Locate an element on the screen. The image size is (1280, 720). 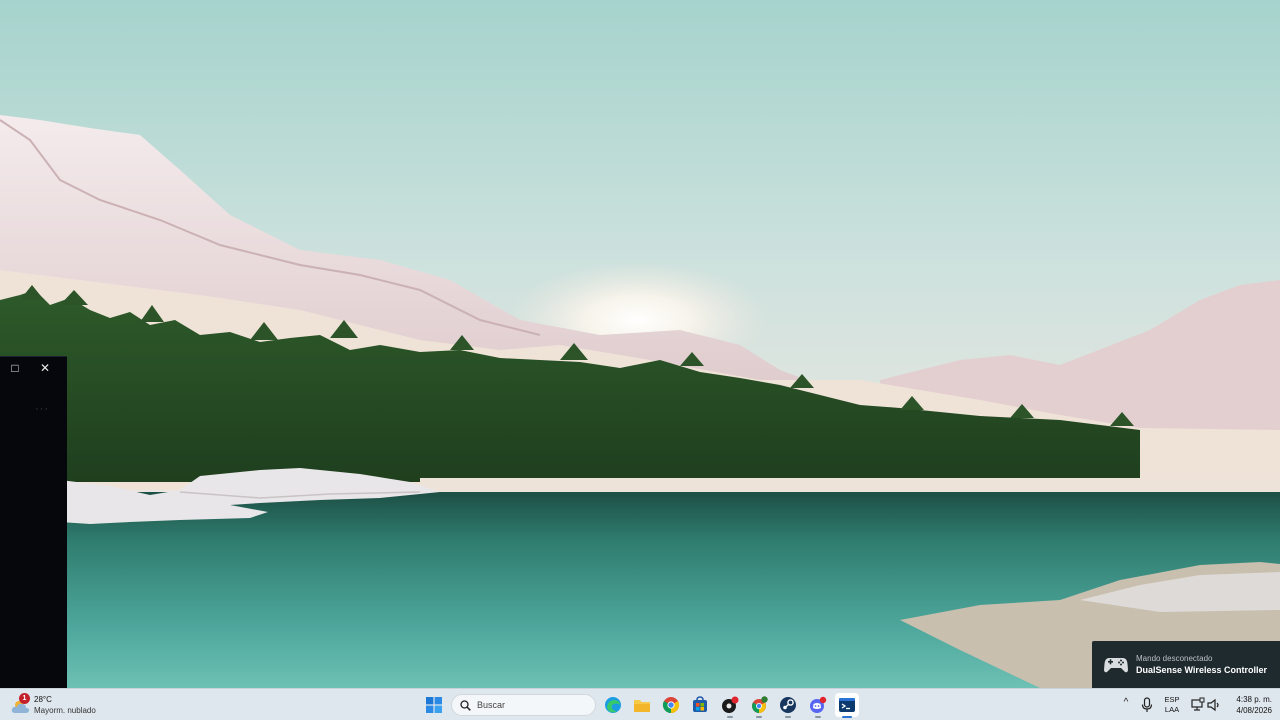
weather-condition: Mayorm. nublado is located at coordinates (65, 710).